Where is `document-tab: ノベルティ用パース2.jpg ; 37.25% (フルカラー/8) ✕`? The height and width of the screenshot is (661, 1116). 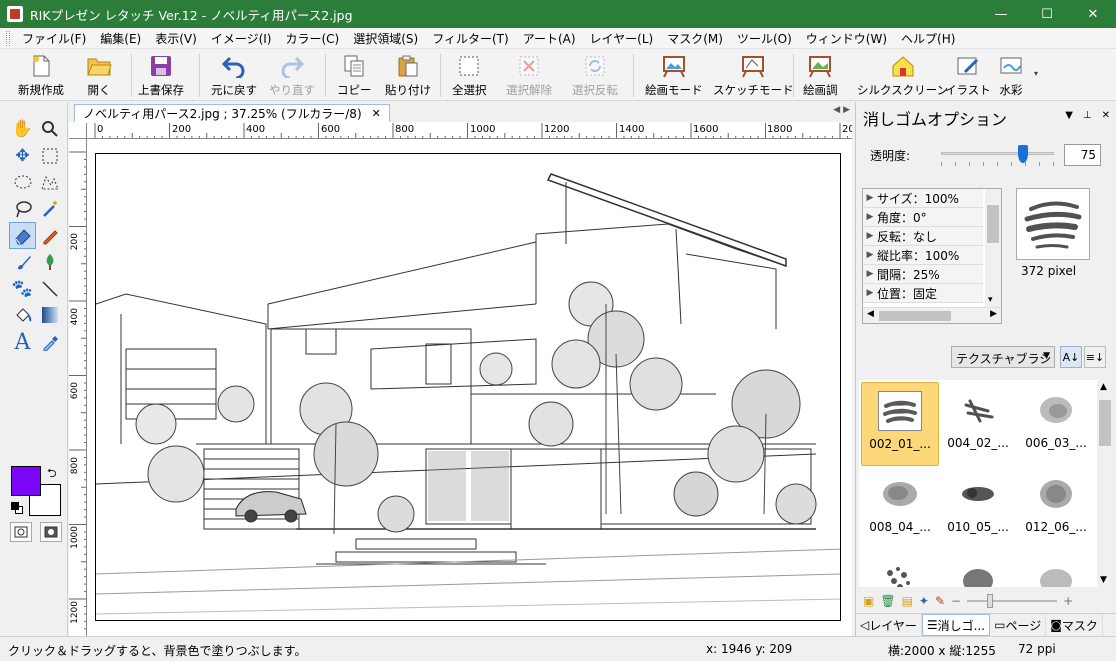 document-tab: ノベルティ用パース2.jpg ; 37.25% (フルカラー/8) ✕ is located at coordinates (232, 113).